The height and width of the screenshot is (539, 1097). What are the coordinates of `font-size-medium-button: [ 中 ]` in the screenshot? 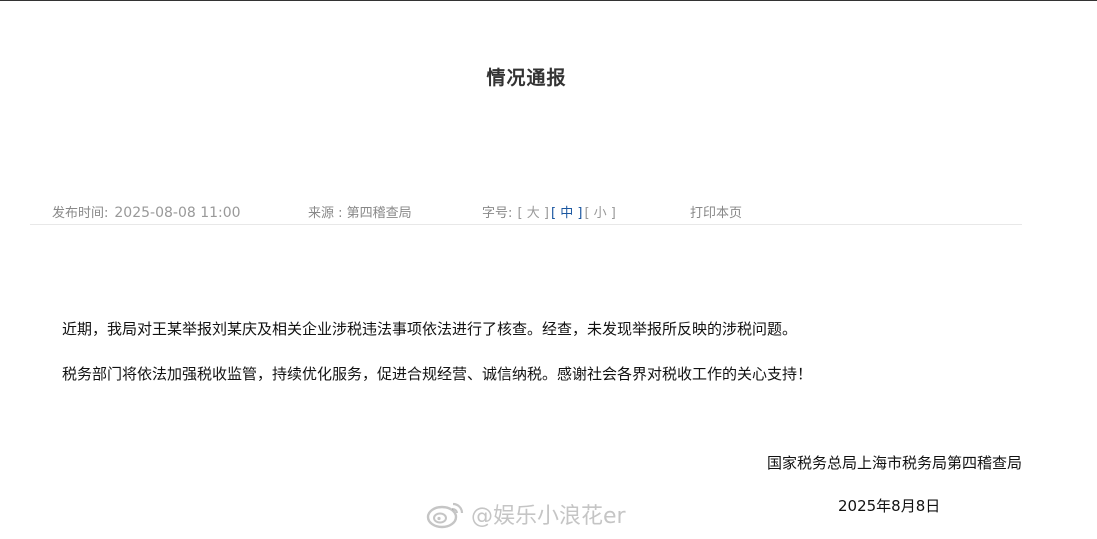 It's located at (566, 213).